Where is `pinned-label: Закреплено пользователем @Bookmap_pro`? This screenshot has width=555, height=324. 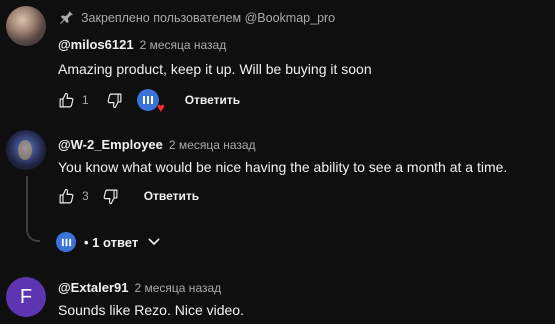
pinned-label: Закреплено пользователем @Bookmap_pro is located at coordinates (196, 17).